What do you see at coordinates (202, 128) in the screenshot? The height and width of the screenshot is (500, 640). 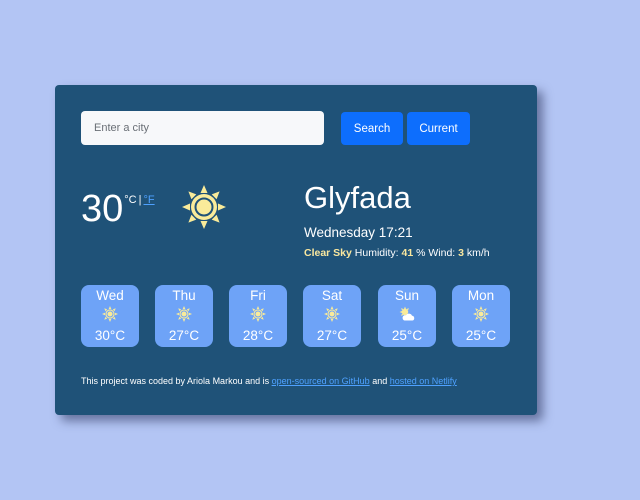 I see `city-search-input` at bounding box center [202, 128].